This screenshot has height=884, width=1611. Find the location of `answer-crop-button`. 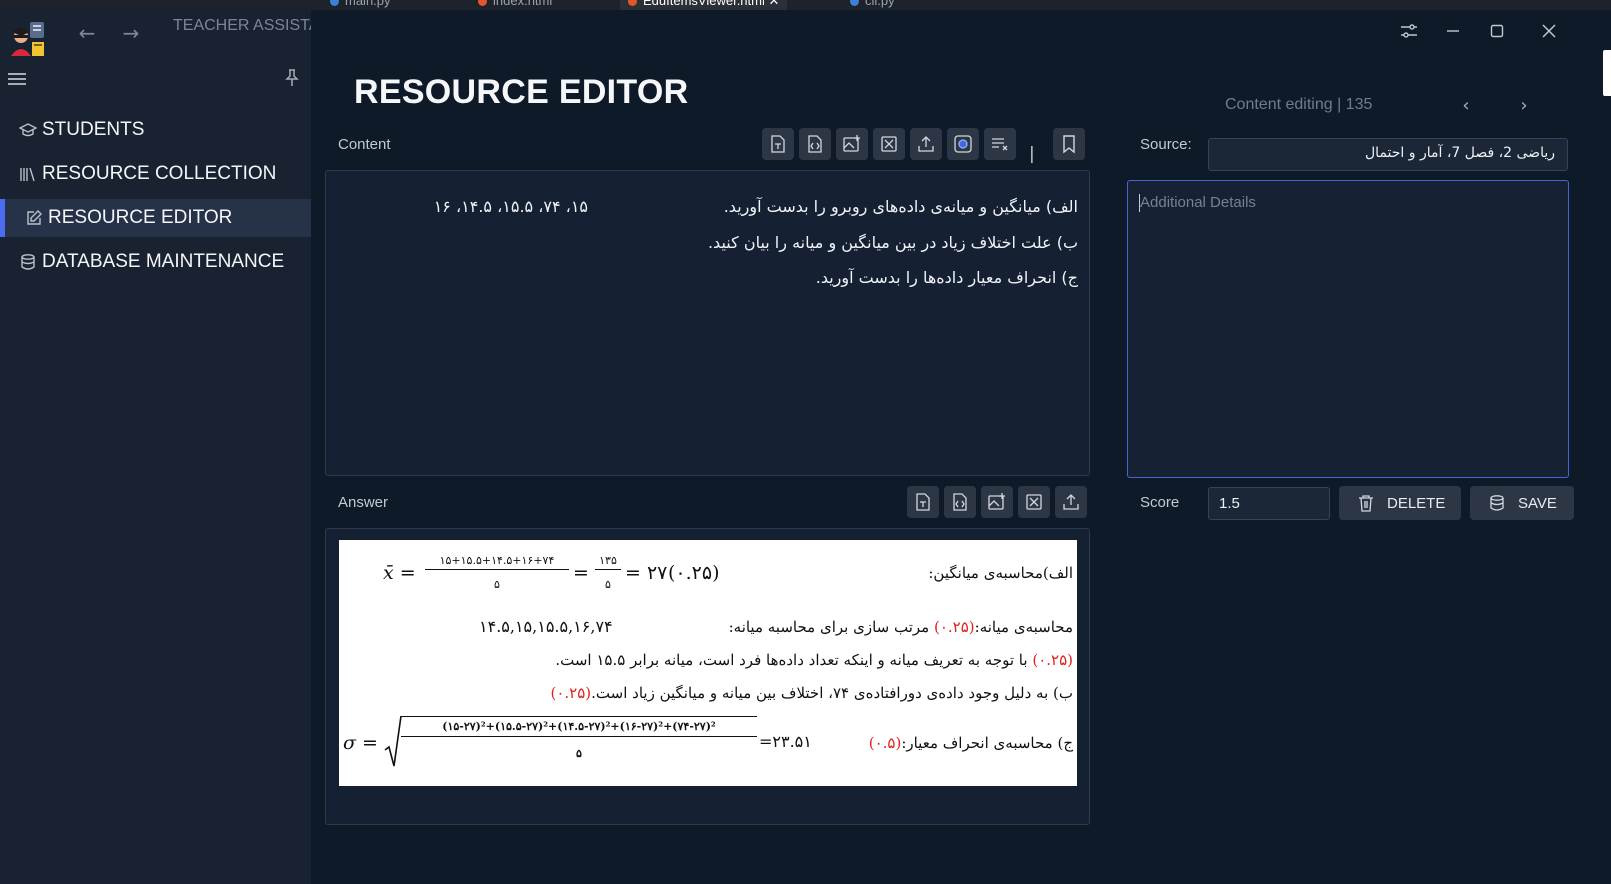

answer-crop-button is located at coordinates (1034, 502).